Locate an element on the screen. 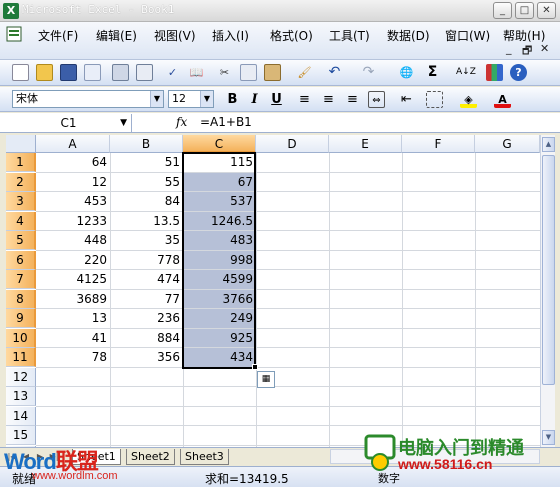 This screenshot has height=487, width=560. save-icon is located at coordinates (68, 72).